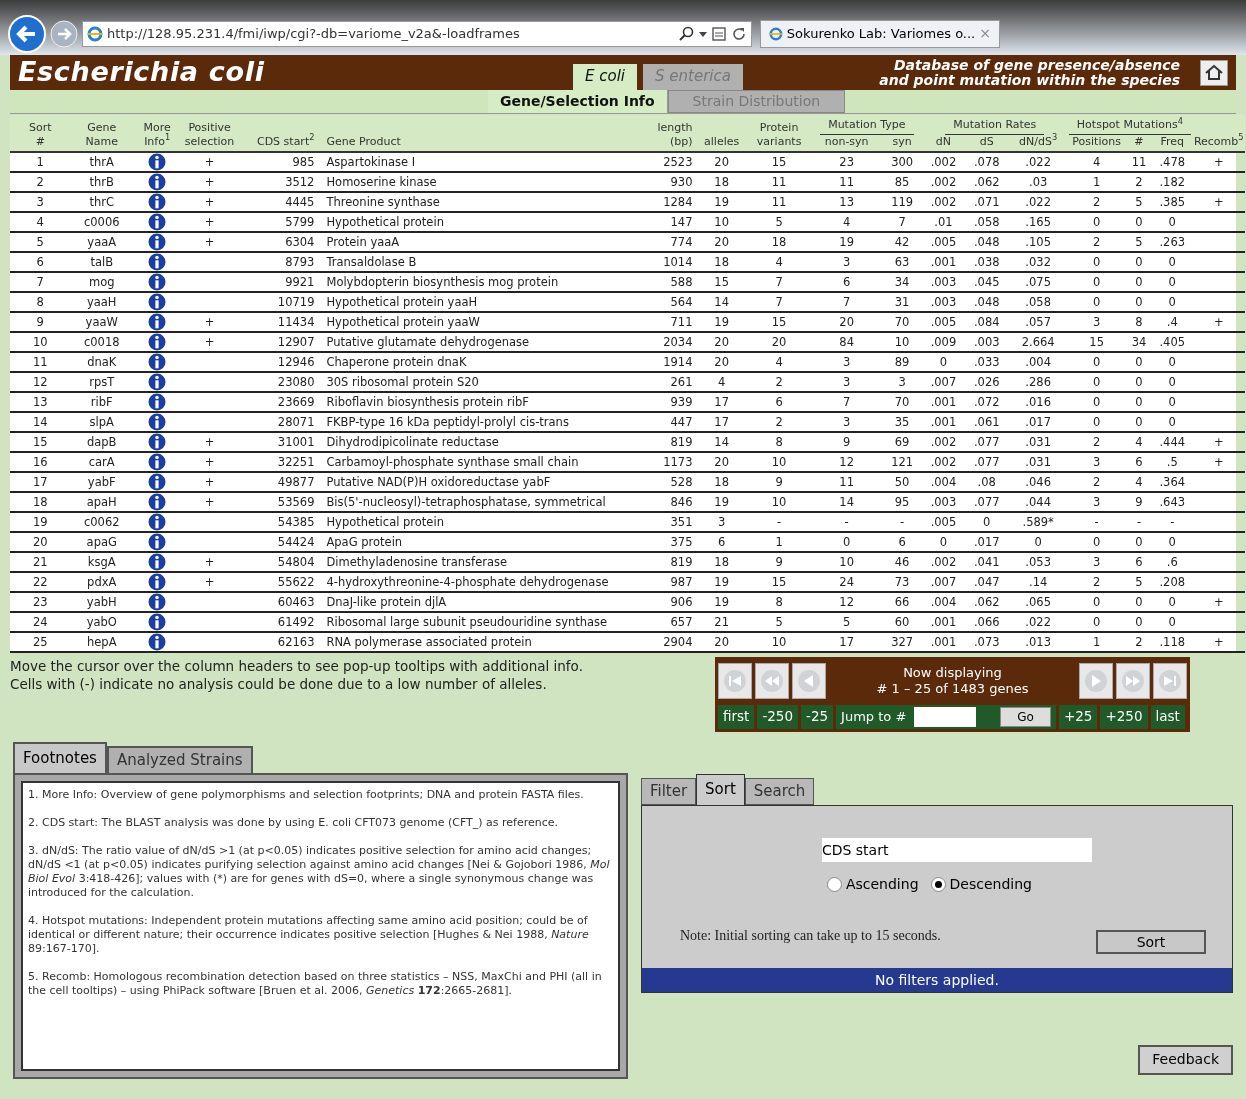 The width and height of the screenshot is (1246, 1099). What do you see at coordinates (578, 101) in the screenshot?
I see `view-tab: Gene/Selection Info` at bounding box center [578, 101].